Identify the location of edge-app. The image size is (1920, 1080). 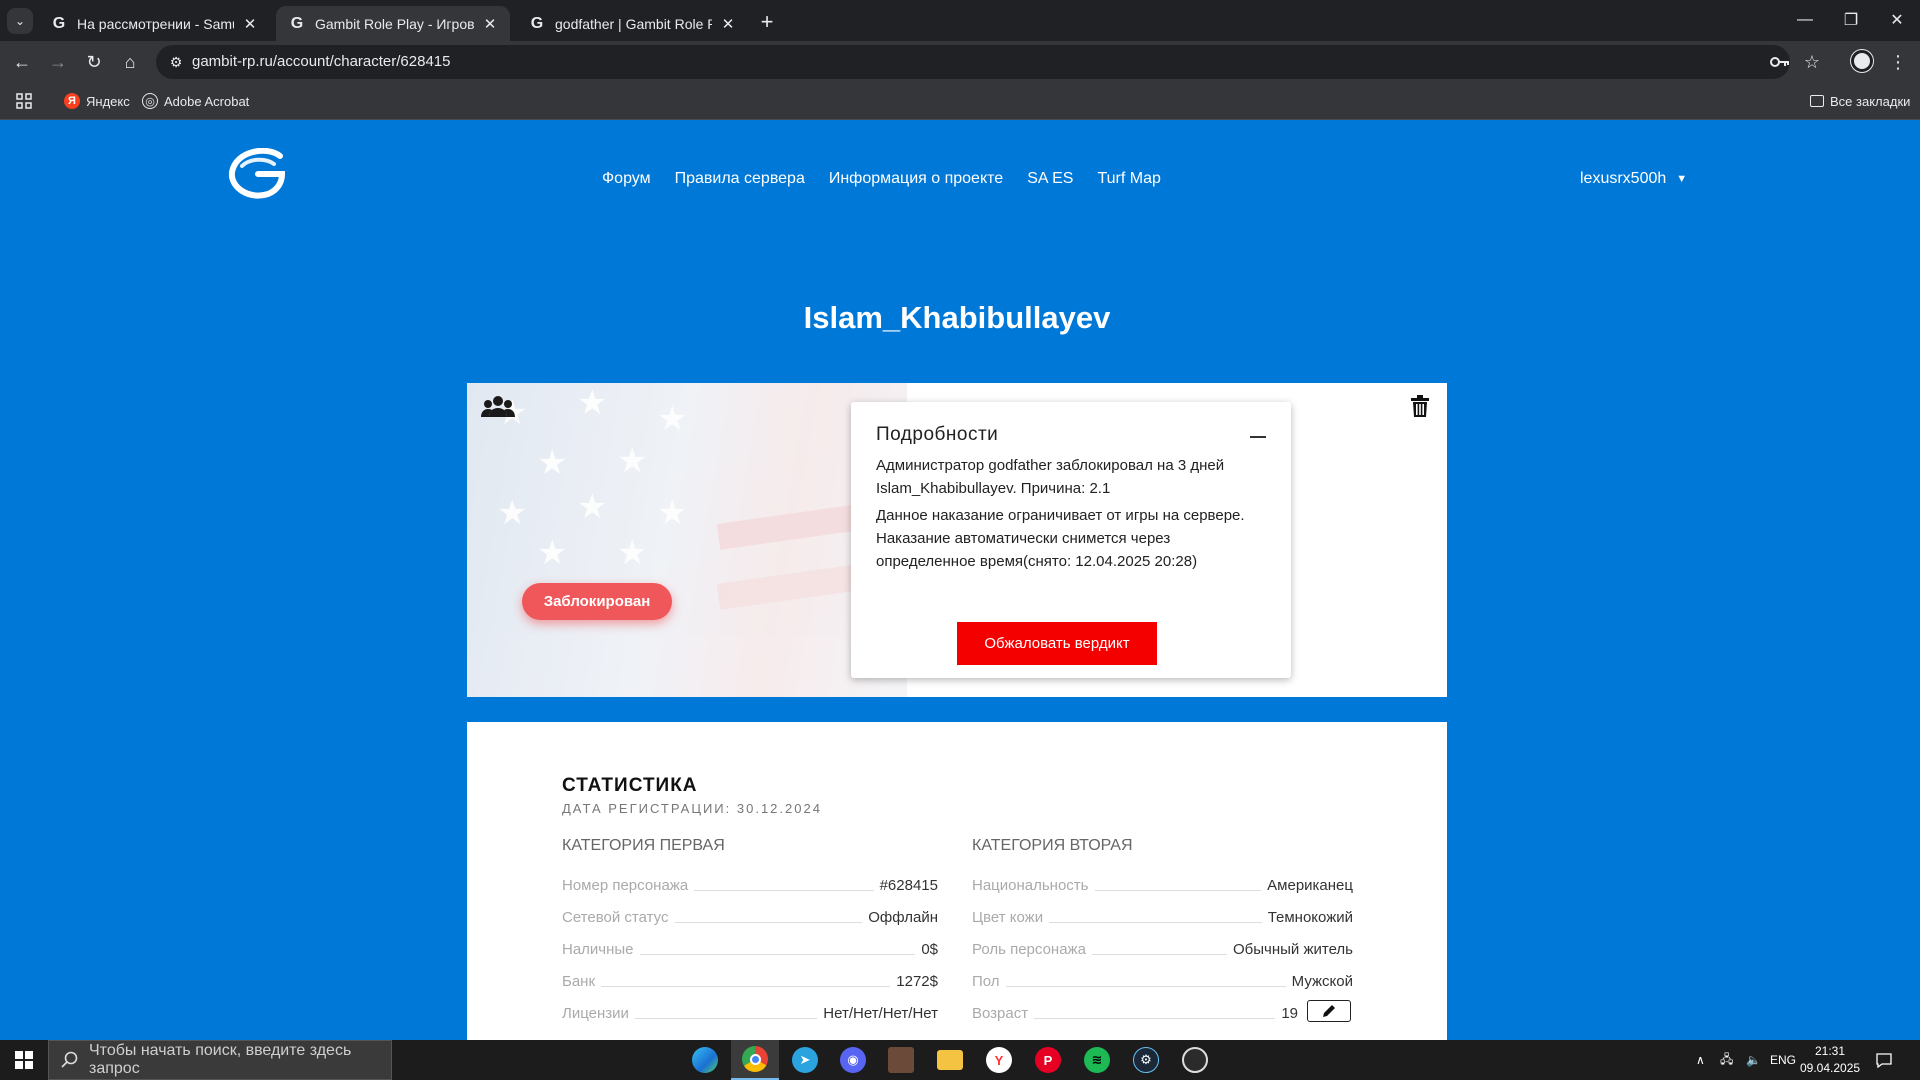
(705, 1060).